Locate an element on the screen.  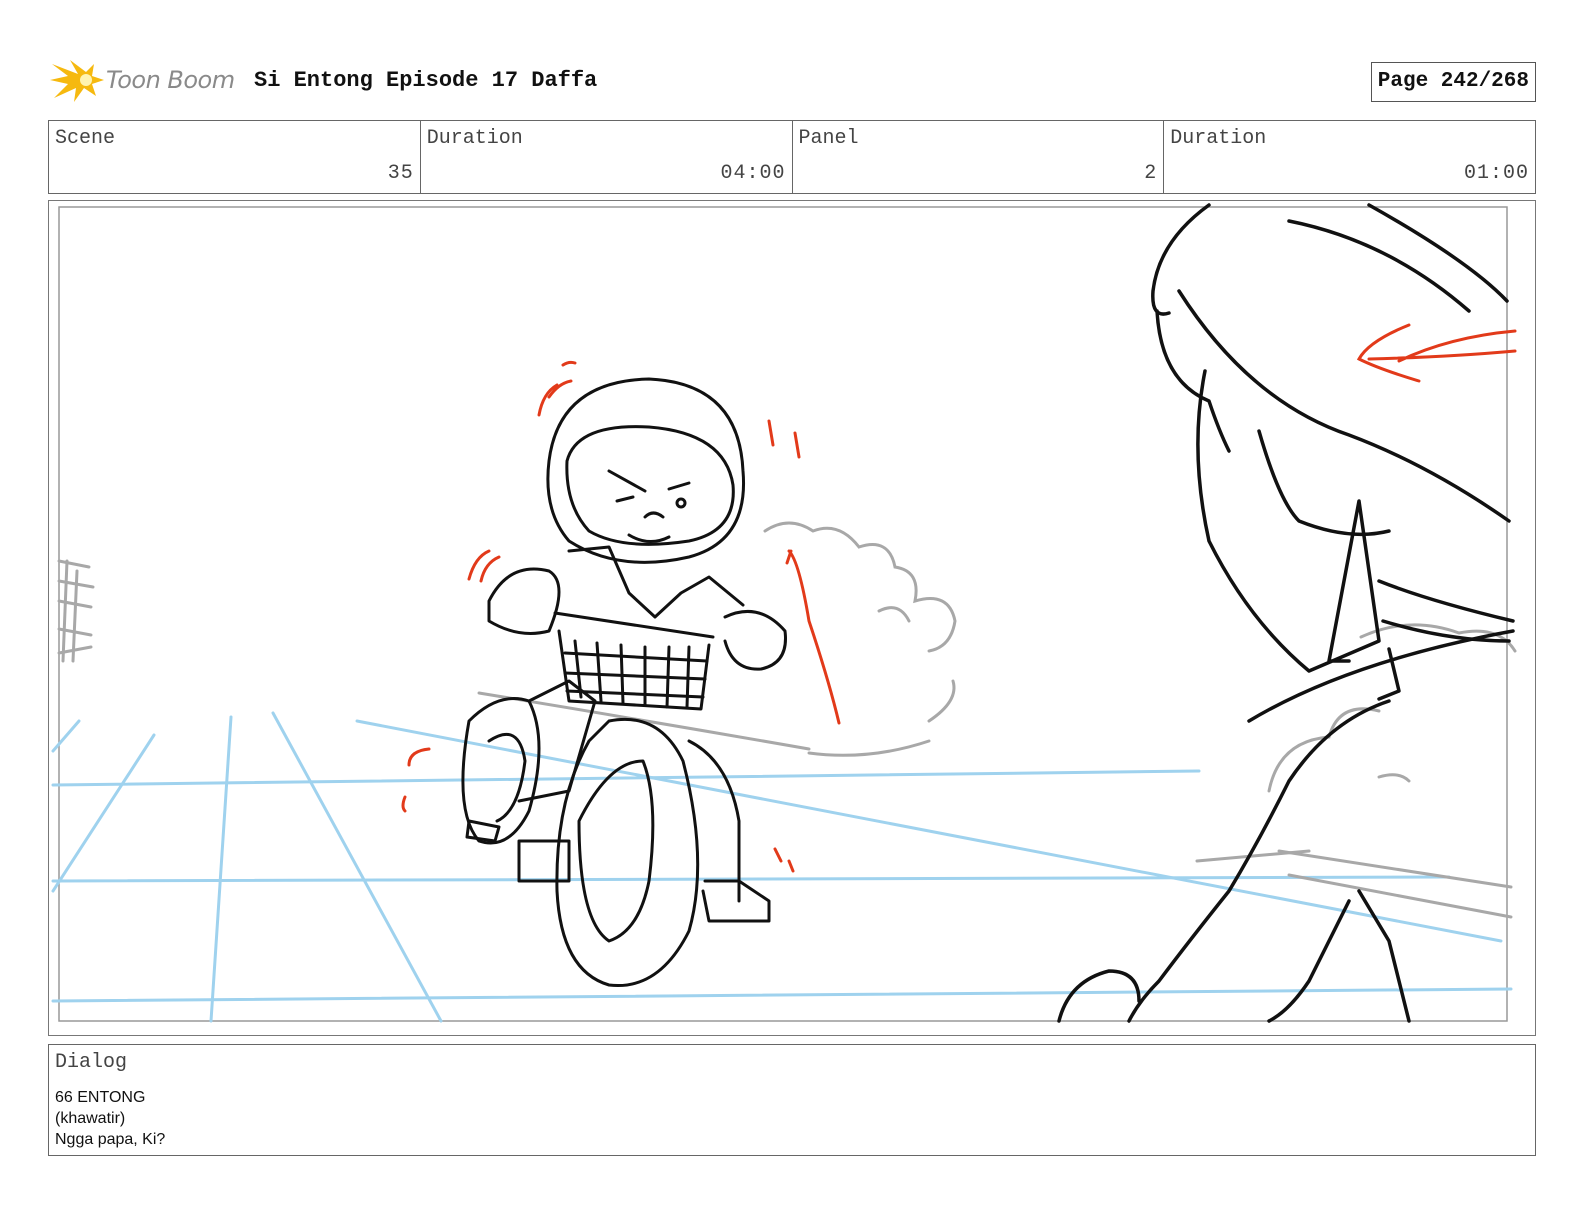
panel-duration-value: 01:00 is located at coordinates (1496, 173).